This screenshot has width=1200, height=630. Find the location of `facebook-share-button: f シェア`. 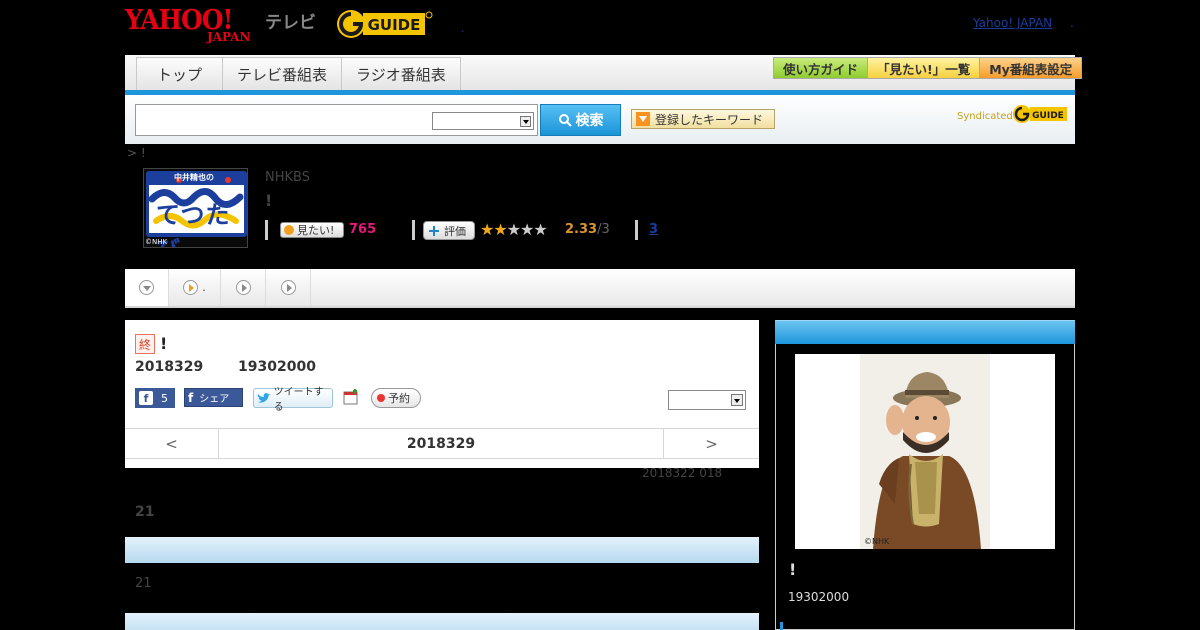

facebook-share-button: f シェア is located at coordinates (213, 397).